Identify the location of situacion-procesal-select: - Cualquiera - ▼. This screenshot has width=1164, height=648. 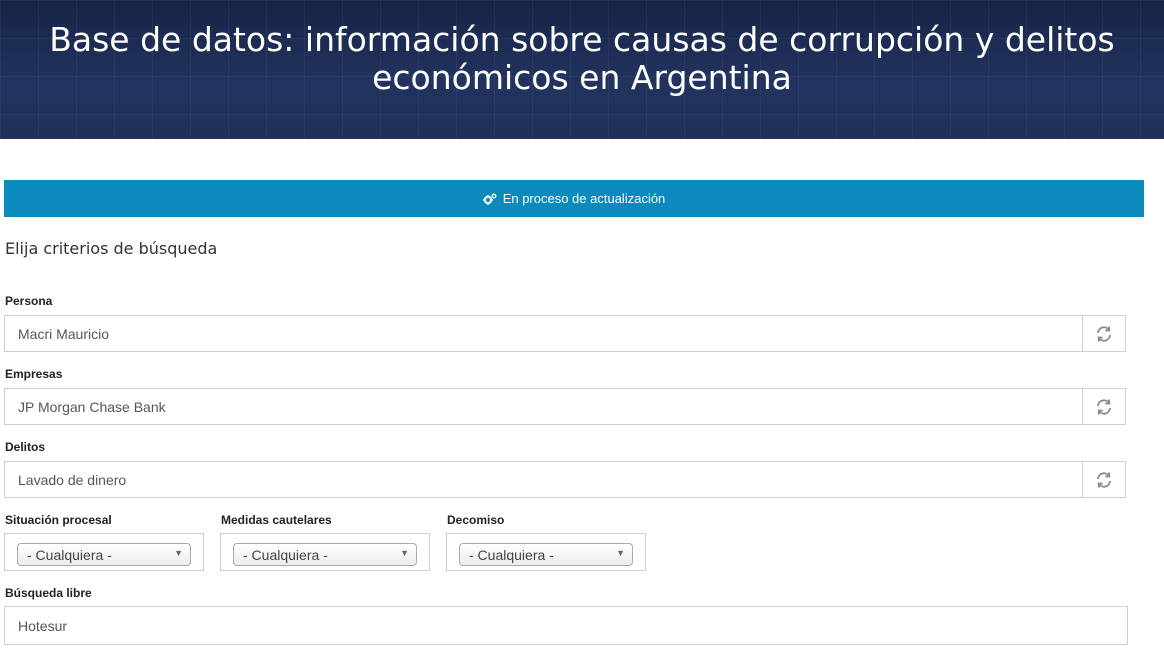
(104, 554).